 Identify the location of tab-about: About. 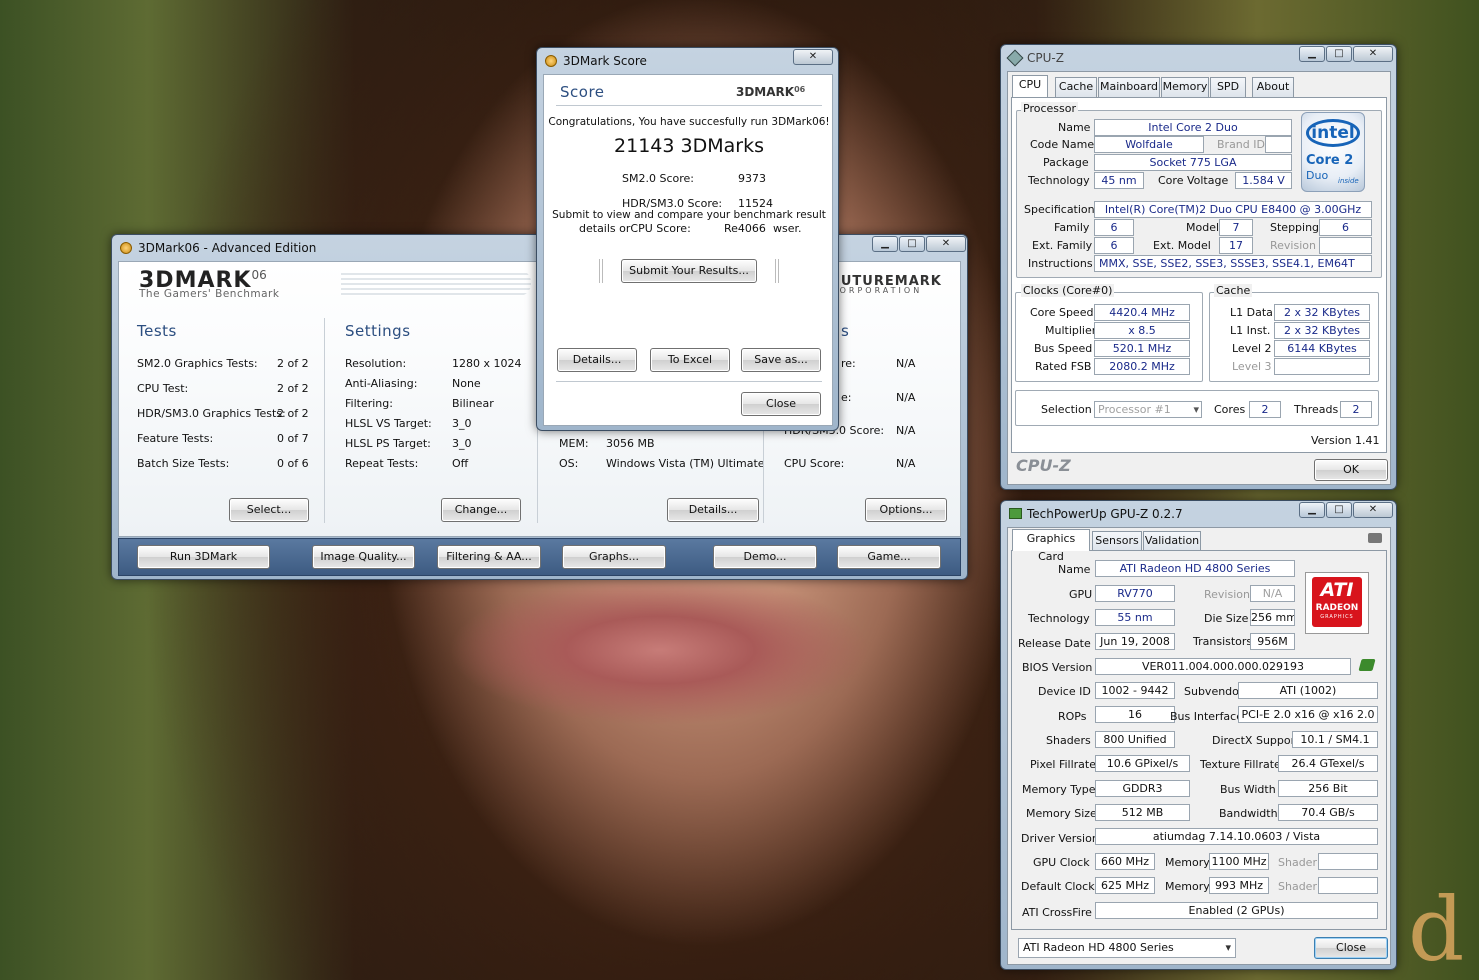
(1273, 87).